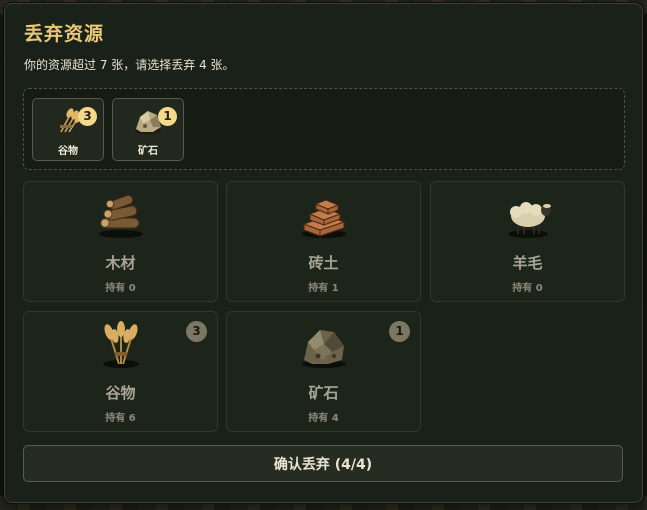  Describe the element at coordinates (167, 116) in the screenshot. I see `selected-count-badge: 1` at that location.